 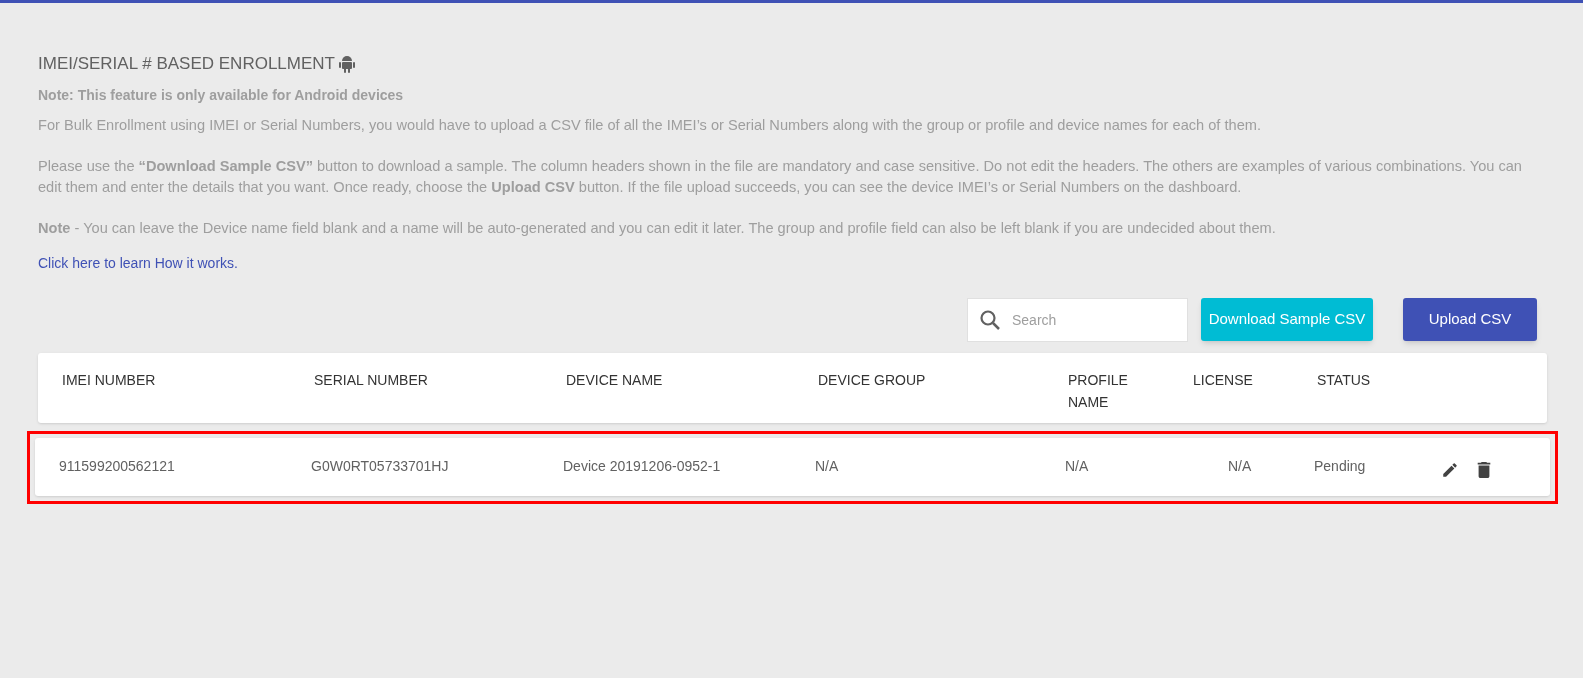 I want to click on upload-button: Upload CSV, so click(x=1470, y=319).